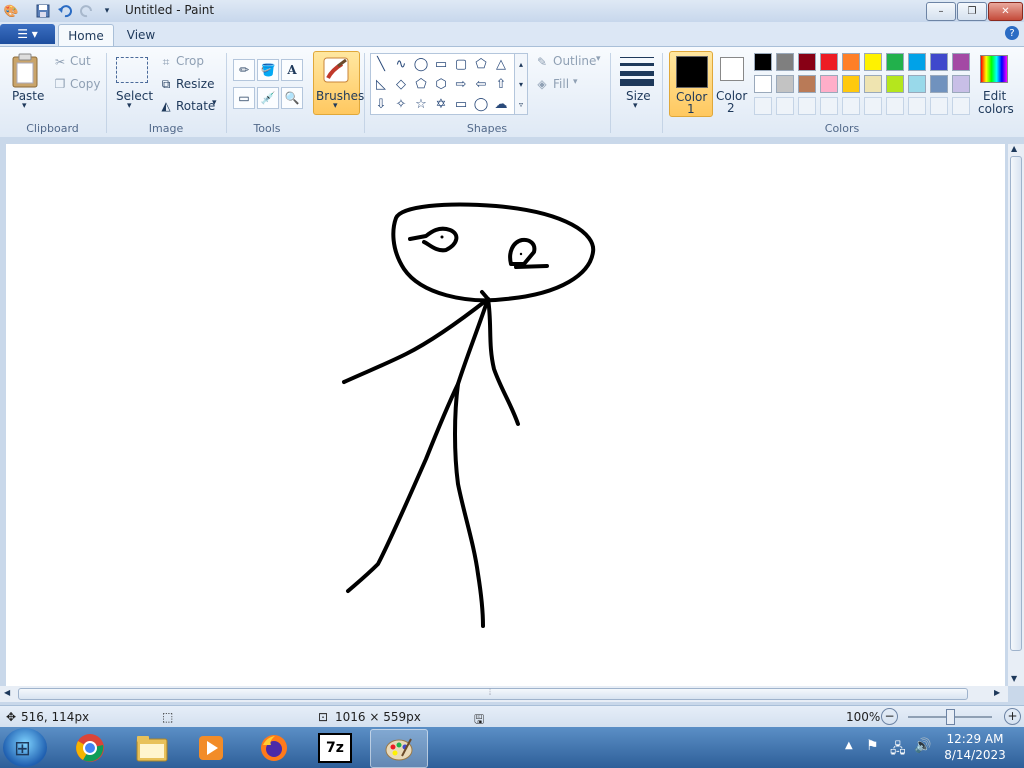 The height and width of the screenshot is (768, 1024). I want to click on tab-view: View, so click(141, 35).